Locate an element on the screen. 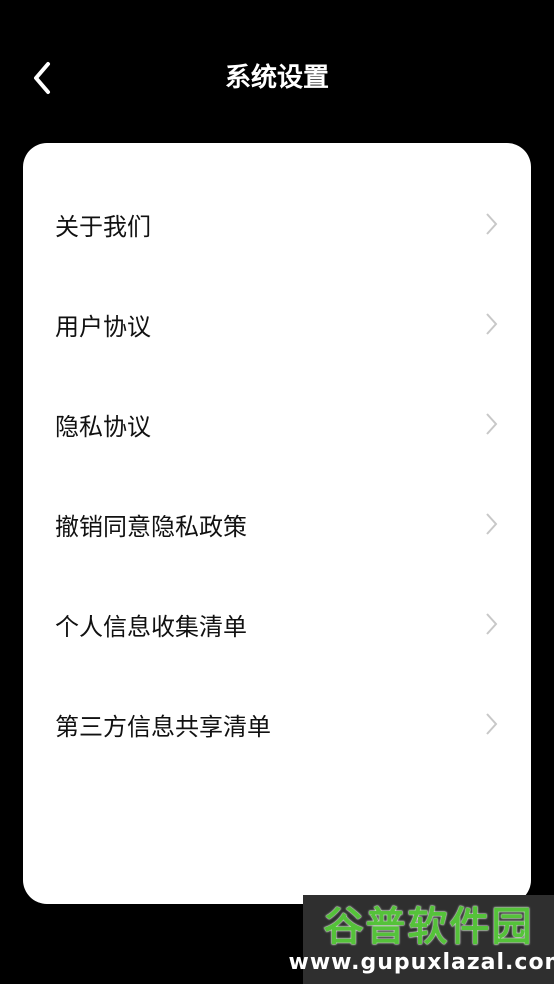 This screenshot has width=554, height=984. watermark-url: www.gupuxlazal.com is located at coordinates (421, 962).